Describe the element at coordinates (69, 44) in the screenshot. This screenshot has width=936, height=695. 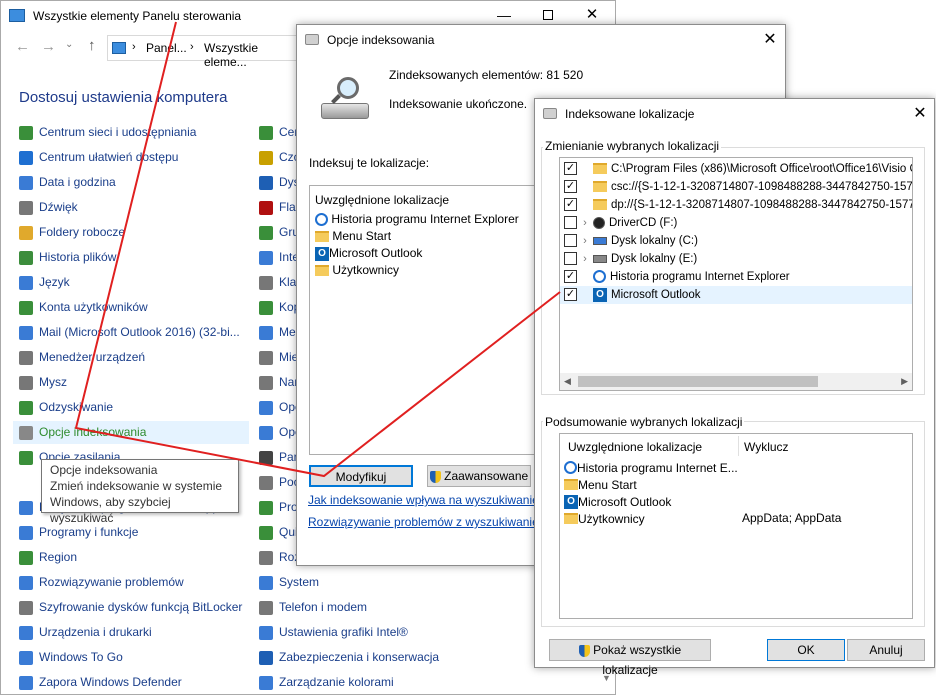
I see `history-chevron-icon: ⌄` at that location.